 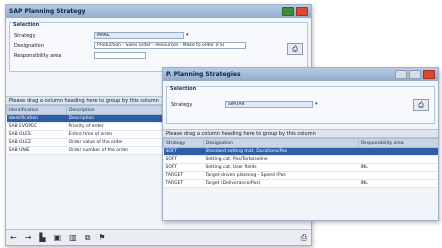 I want to click on table-row: SAB OLES Entire time of order, so click(x=86, y=134).